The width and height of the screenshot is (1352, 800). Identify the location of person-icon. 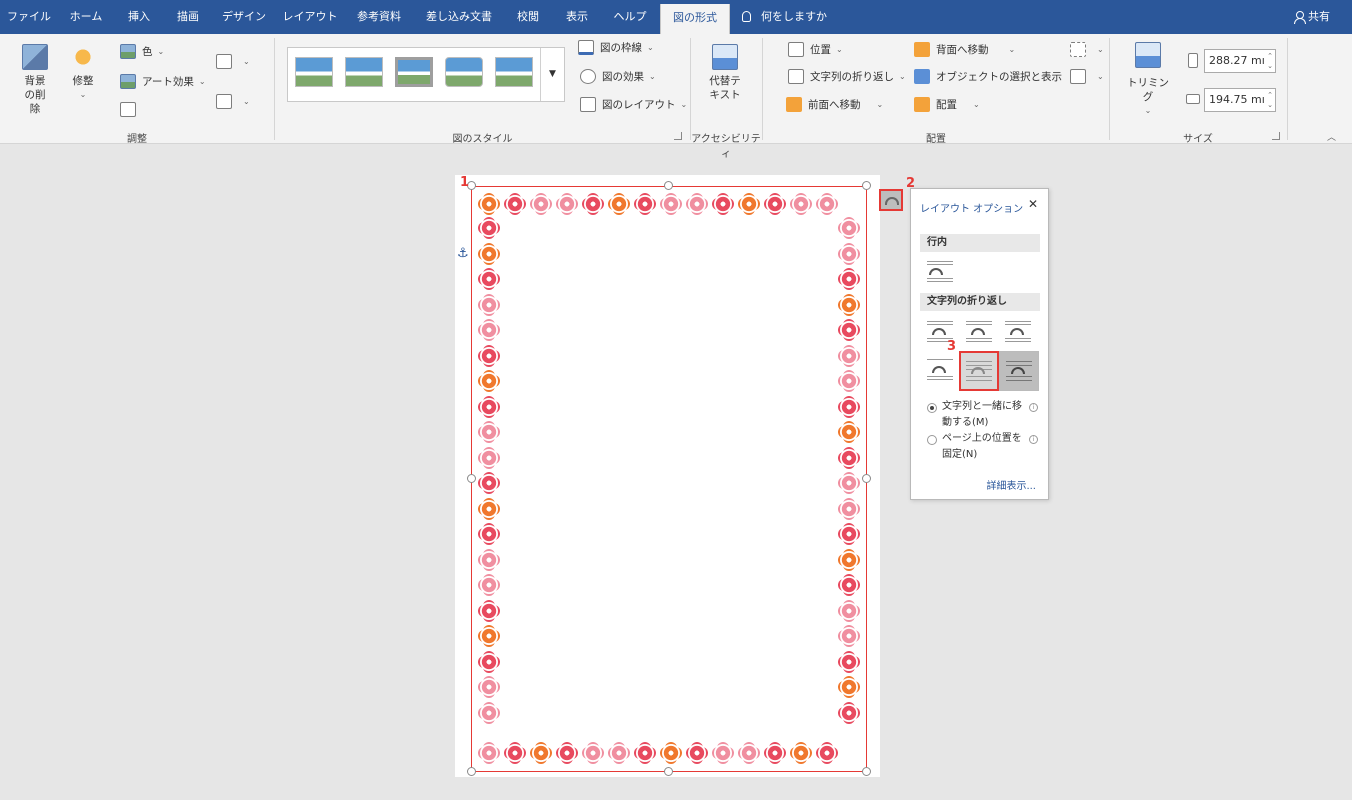
(1300, 17).